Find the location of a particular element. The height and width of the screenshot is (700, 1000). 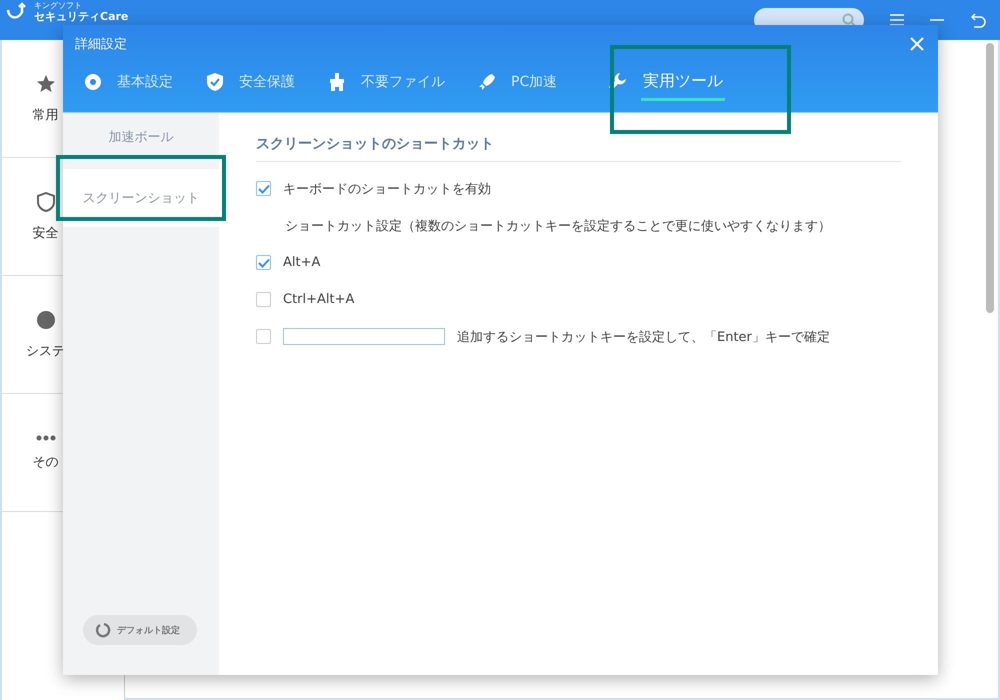

sidebar-item: 加速ボール is located at coordinates (141, 137).